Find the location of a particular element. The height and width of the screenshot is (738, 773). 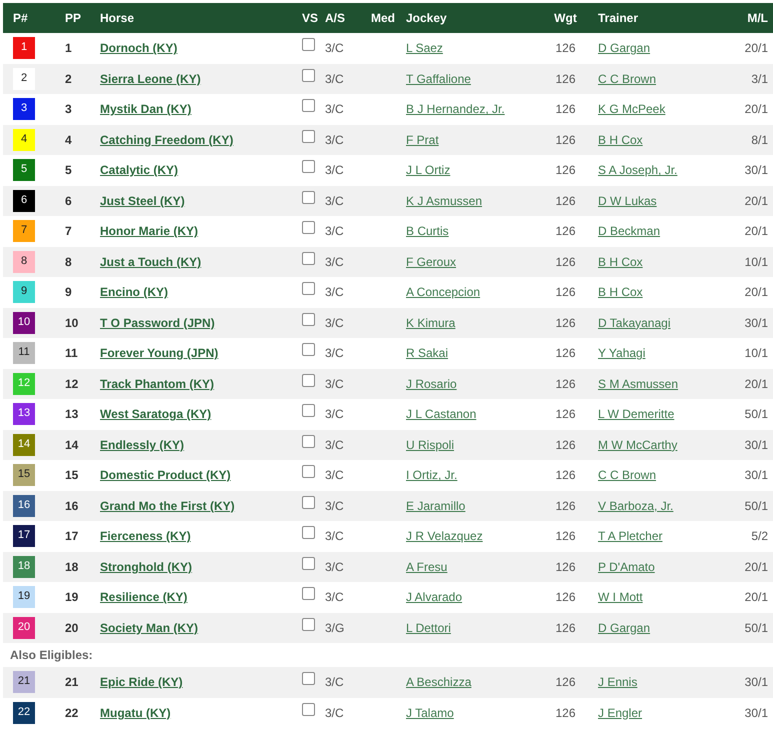

horse-link: Society Man (KY) is located at coordinates (149, 627).